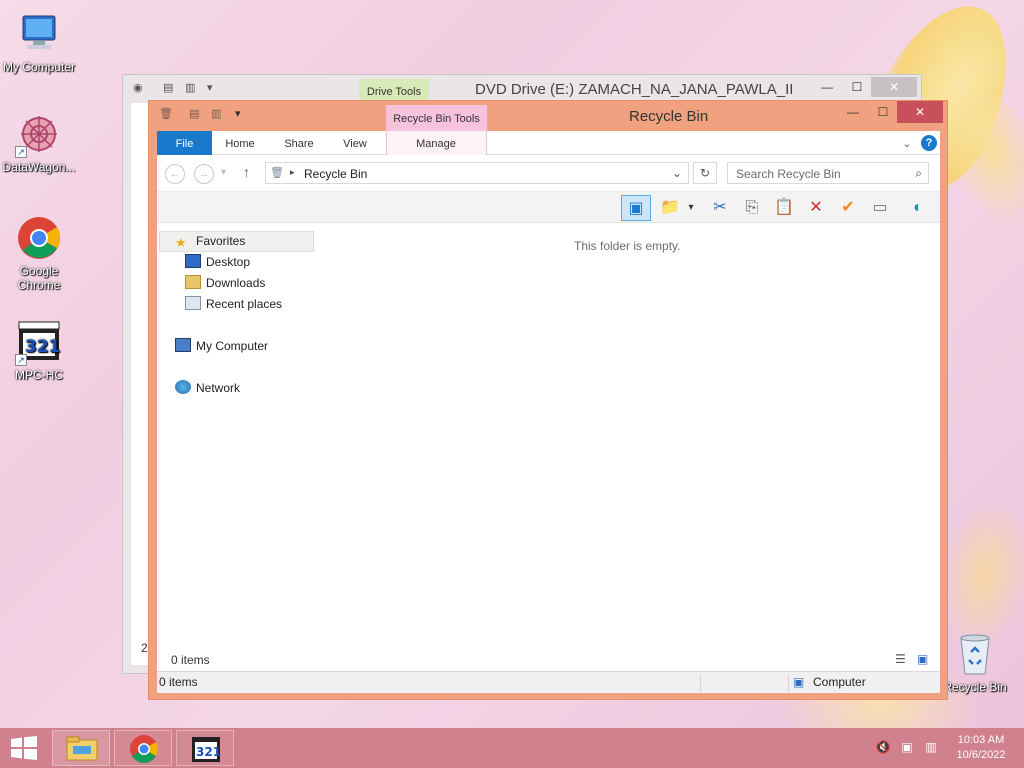  I want to click on up-button: ↑, so click(246, 172).